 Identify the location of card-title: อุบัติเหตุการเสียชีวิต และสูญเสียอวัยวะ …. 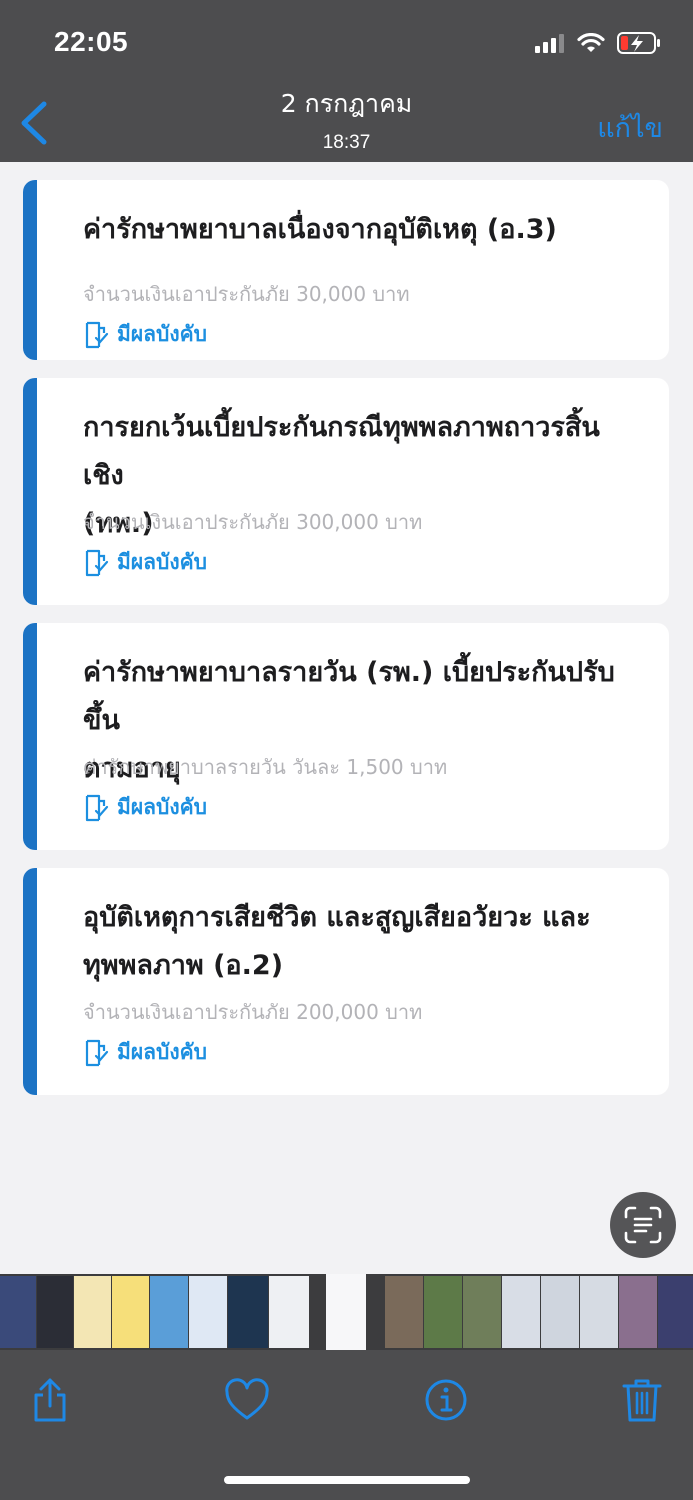
(361, 942).